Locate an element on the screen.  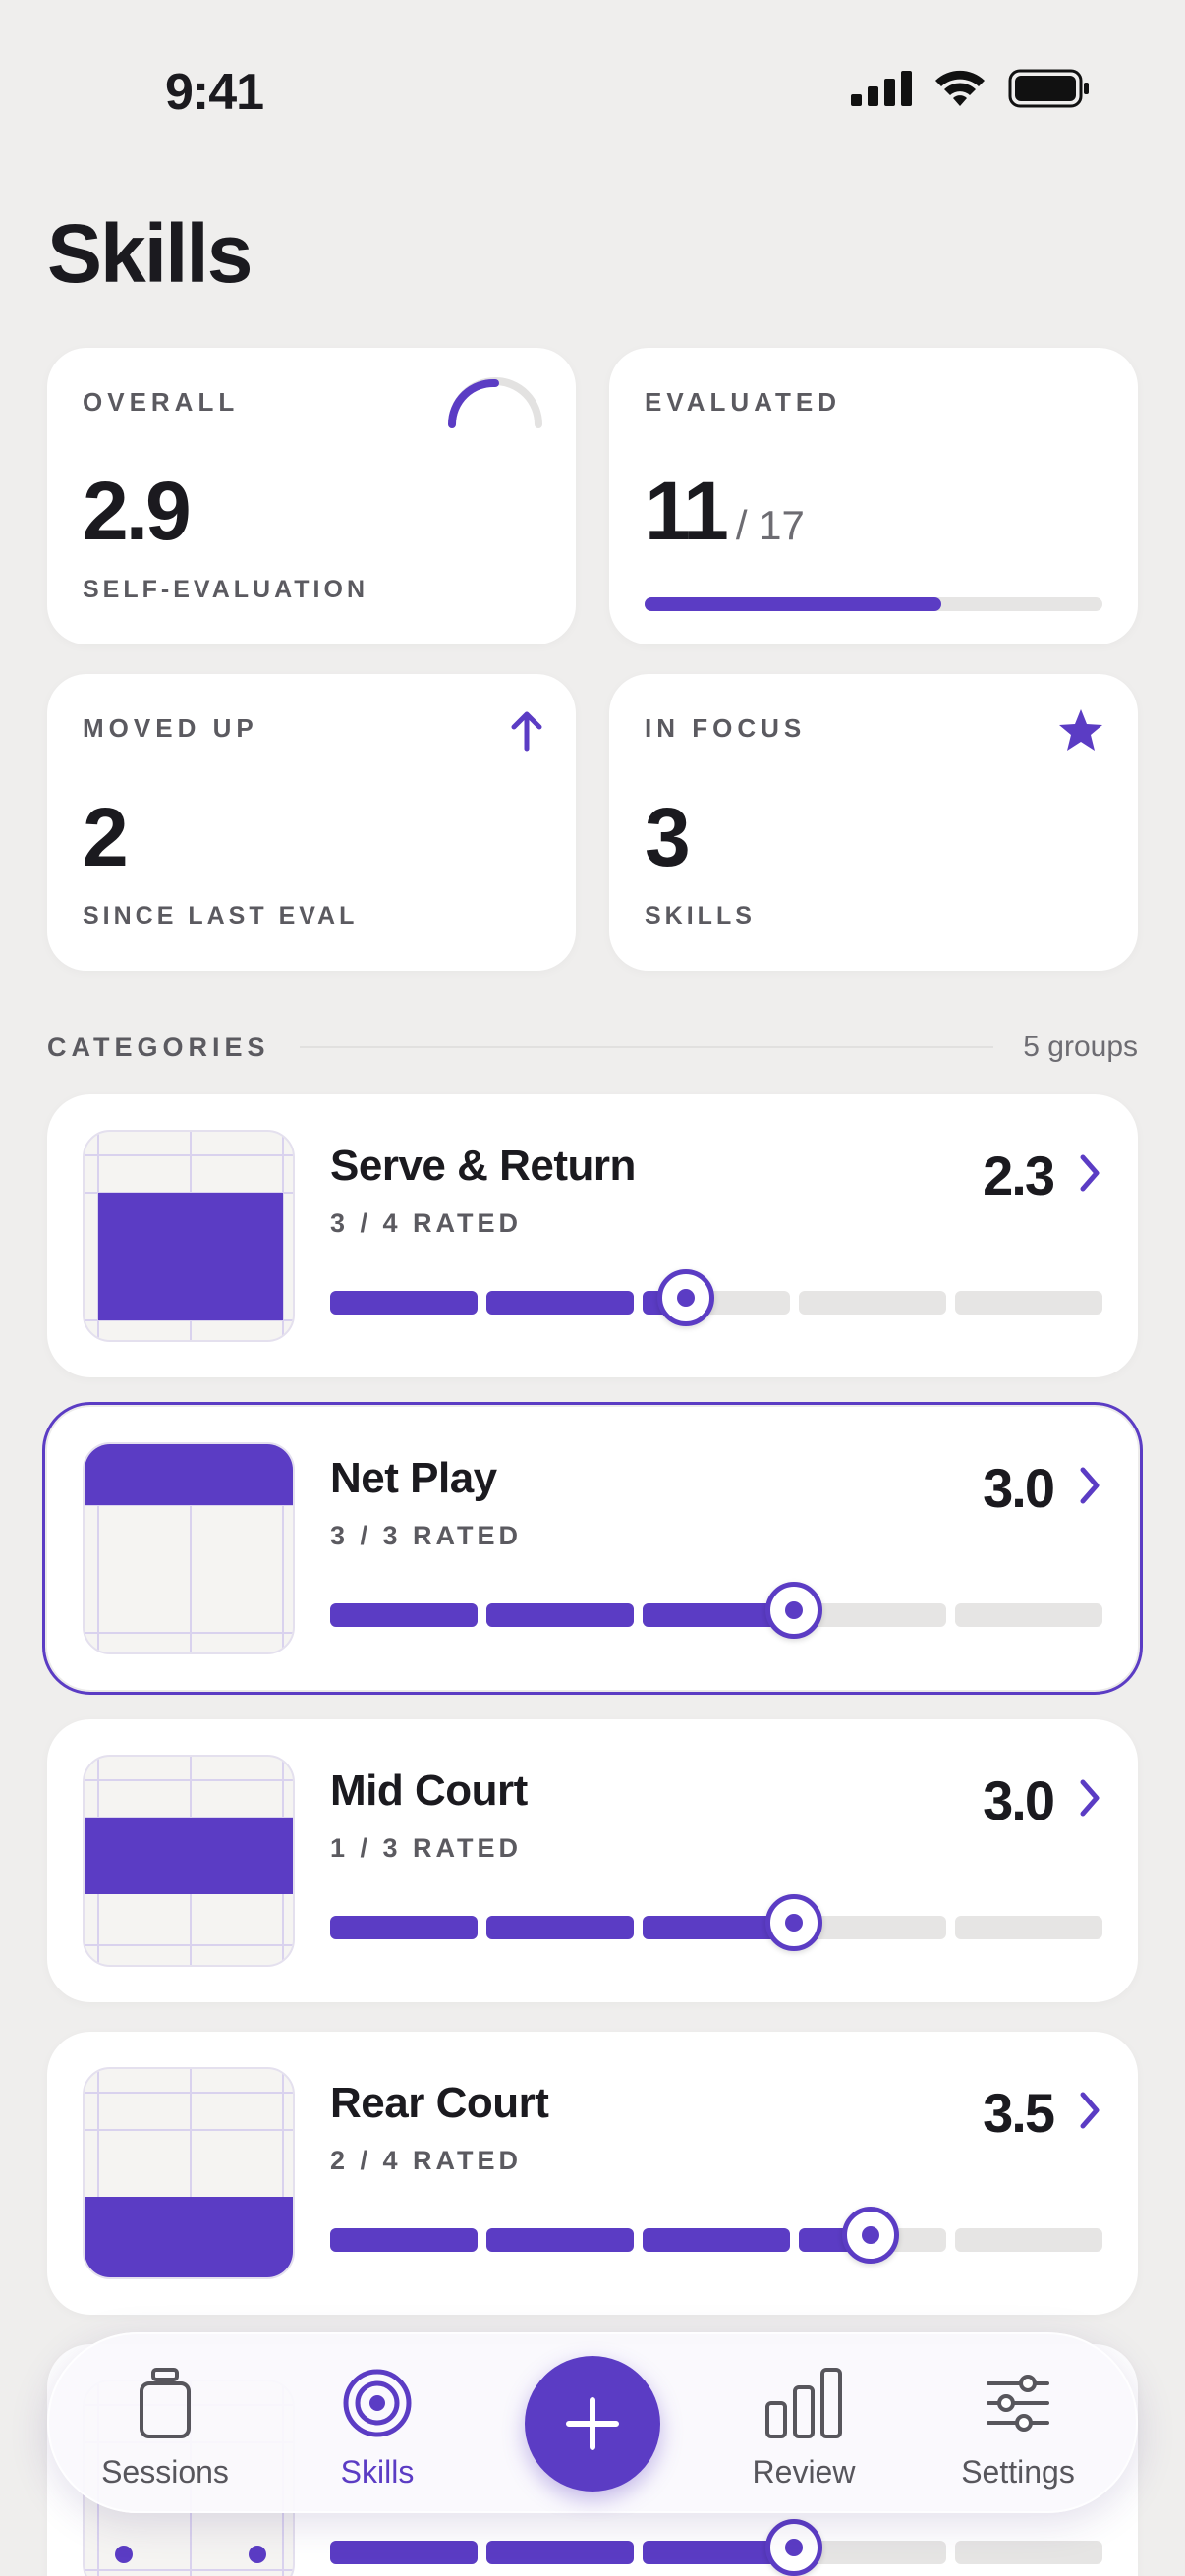
category-score: 2.3 is located at coordinates (1019, 1175).